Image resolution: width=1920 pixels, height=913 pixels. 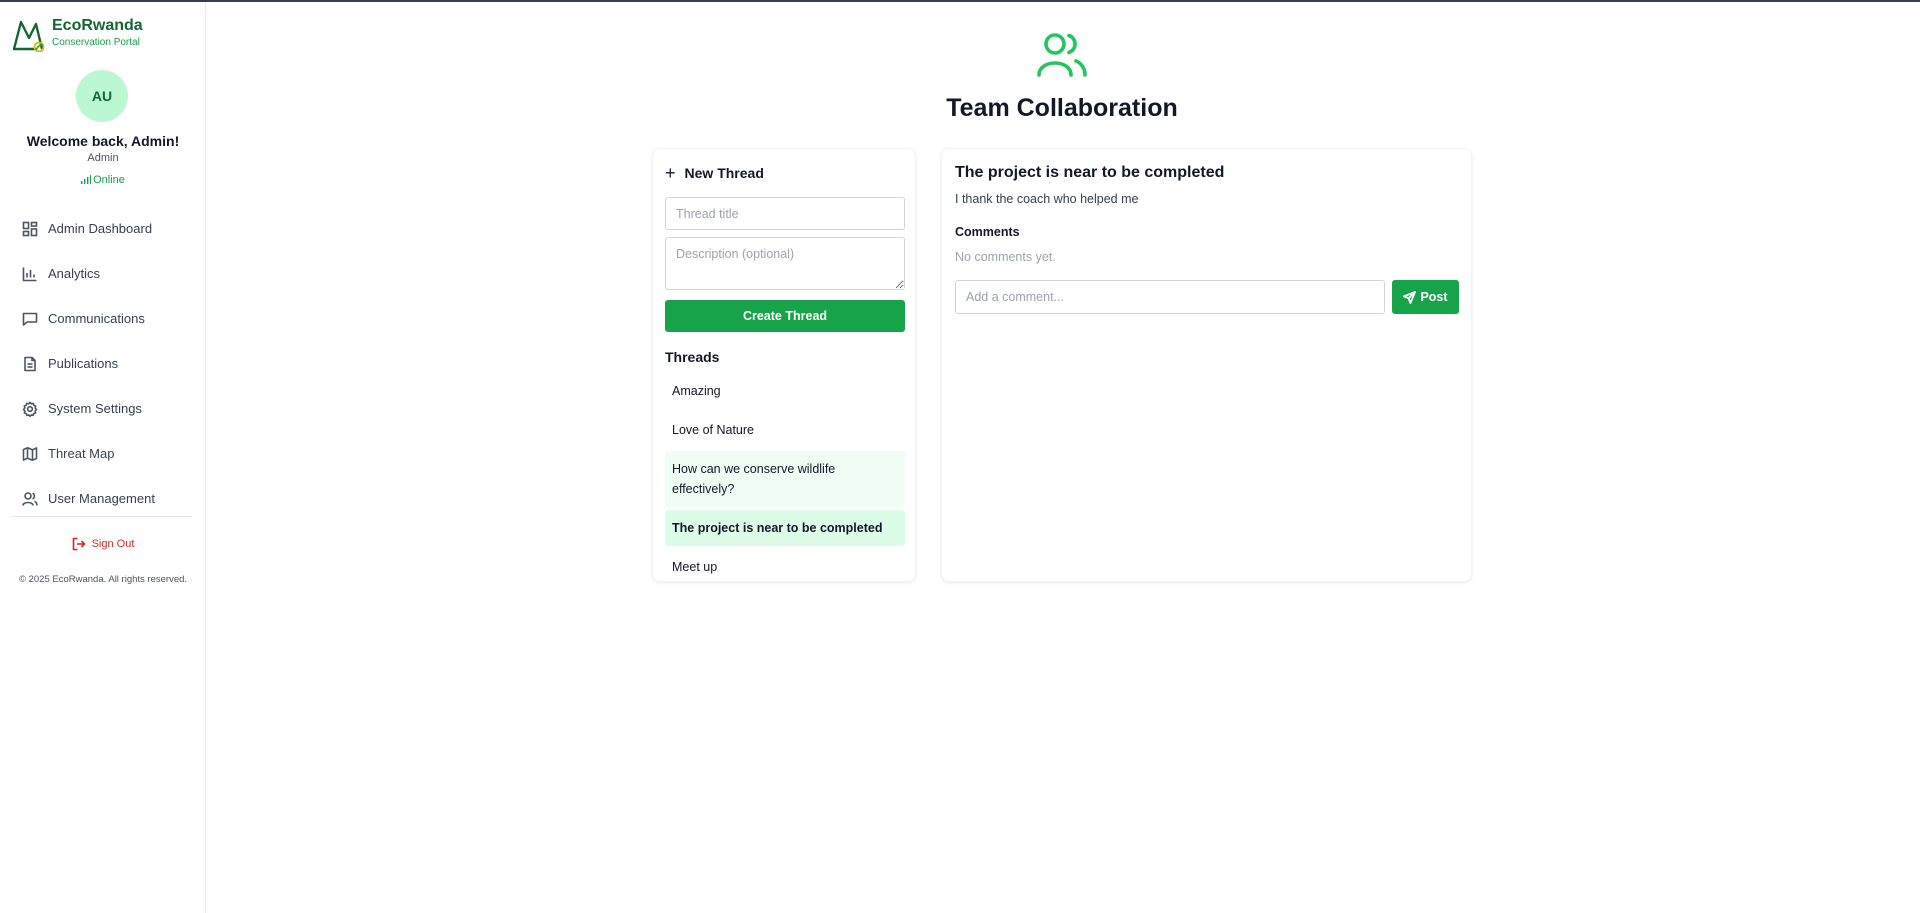 I want to click on message-icon, so click(x=30, y=319).